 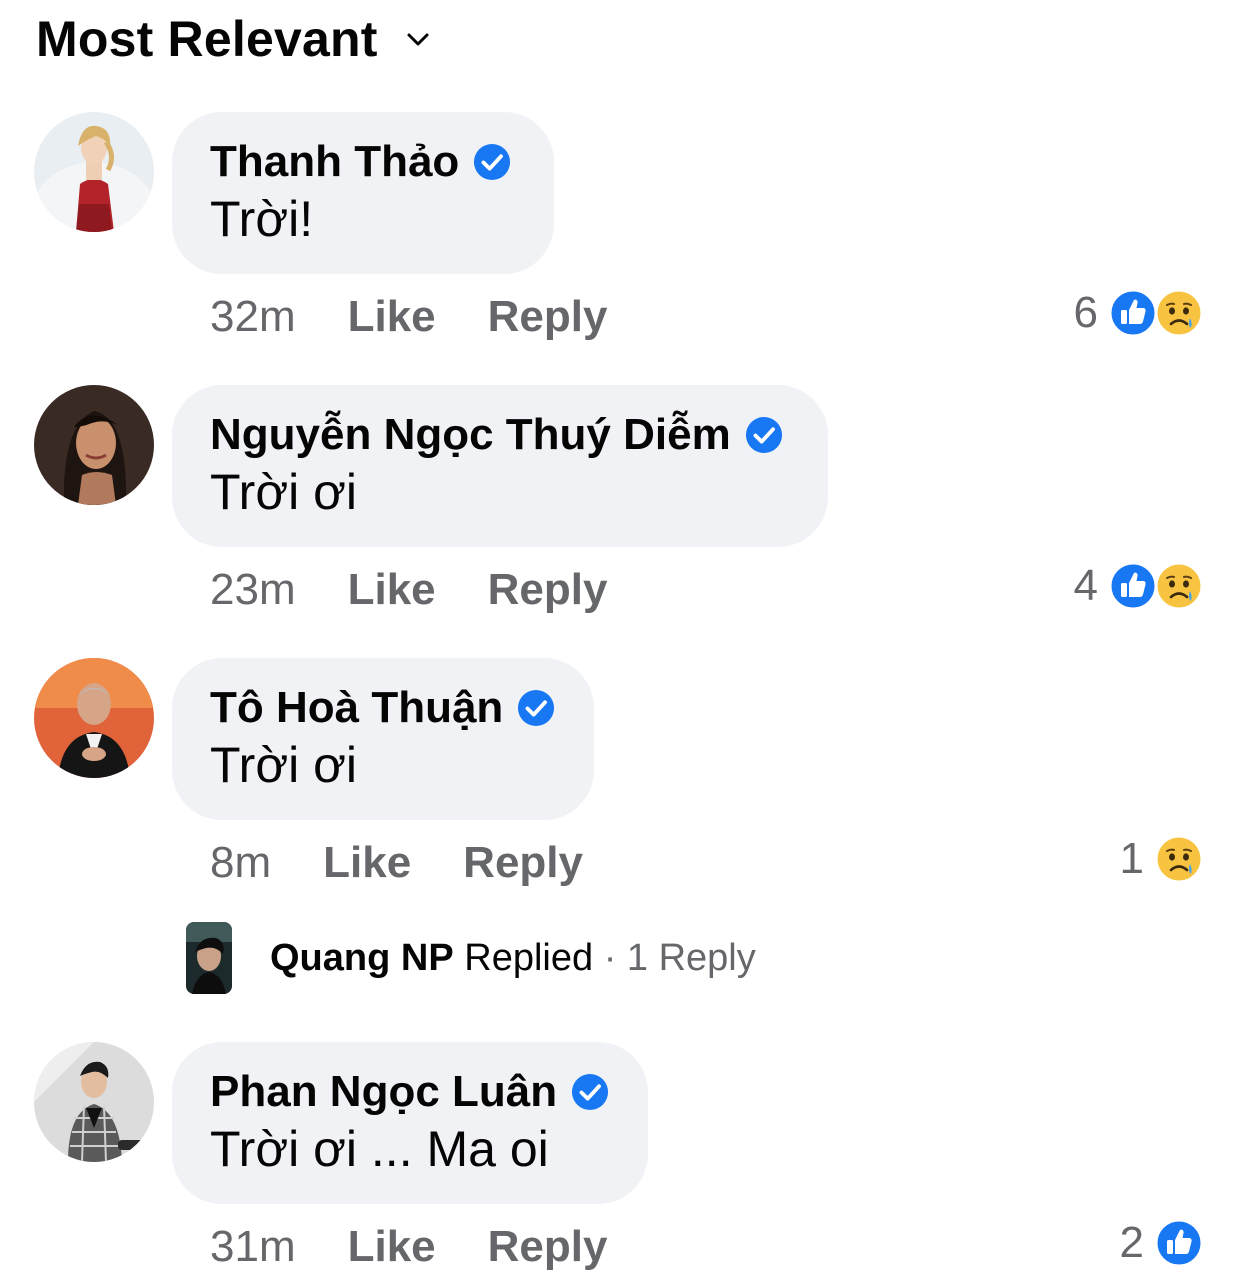 I want to click on comment-author: Thanh Thảo, so click(x=334, y=162).